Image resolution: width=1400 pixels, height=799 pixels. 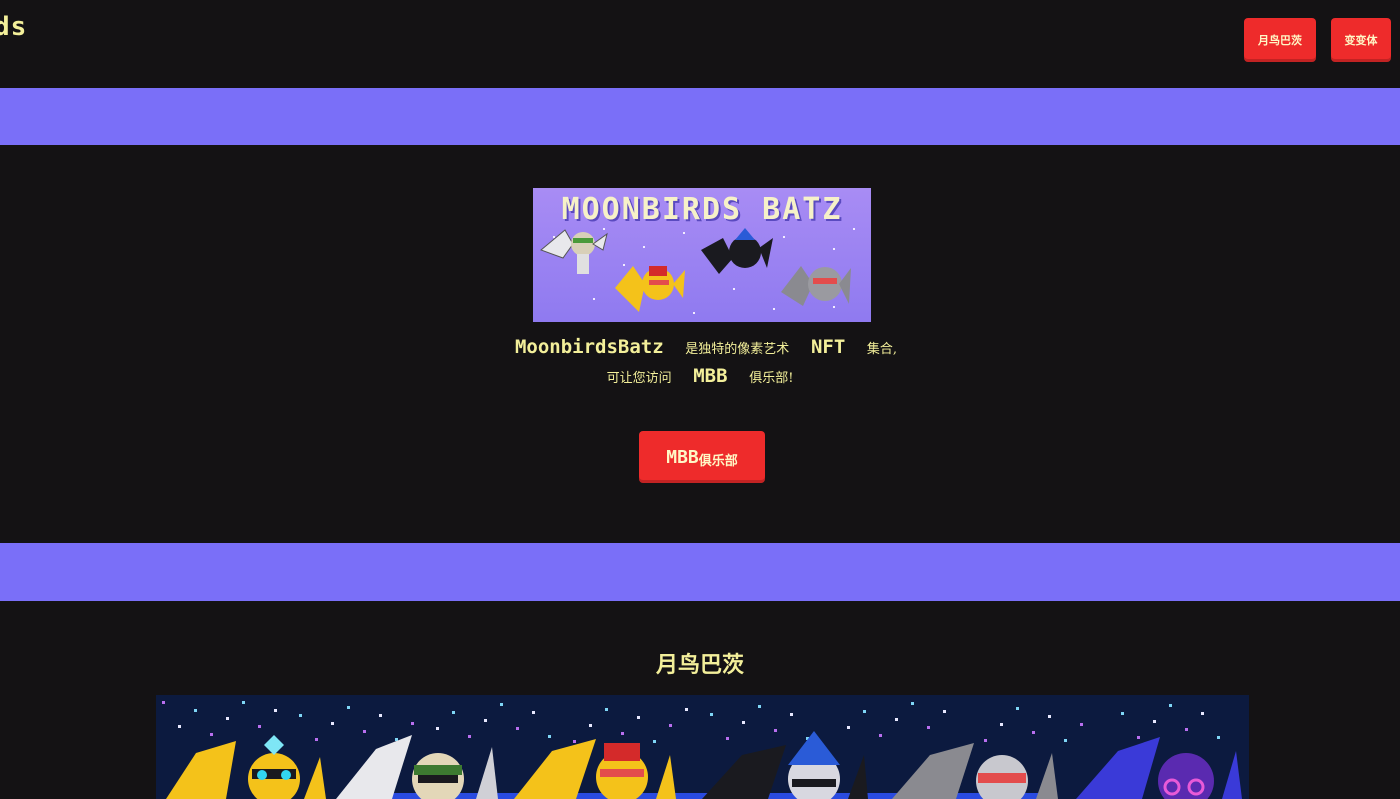 I want to click on brand-name: MoonbirdsBatz, so click(x=589, y=347).